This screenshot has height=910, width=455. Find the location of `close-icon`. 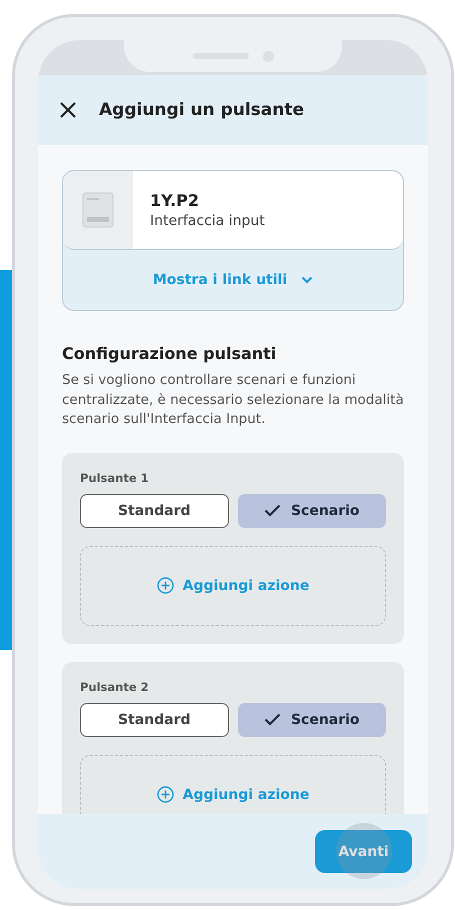

close-icon is located at coordinates (68, 110).